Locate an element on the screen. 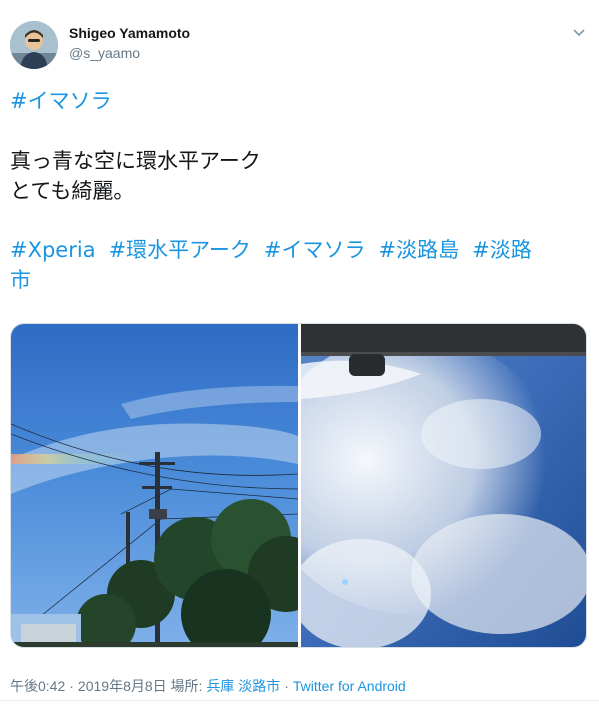 The height and width of the screenshot is (704, 599). avatar is located at coordinates (34, 45).